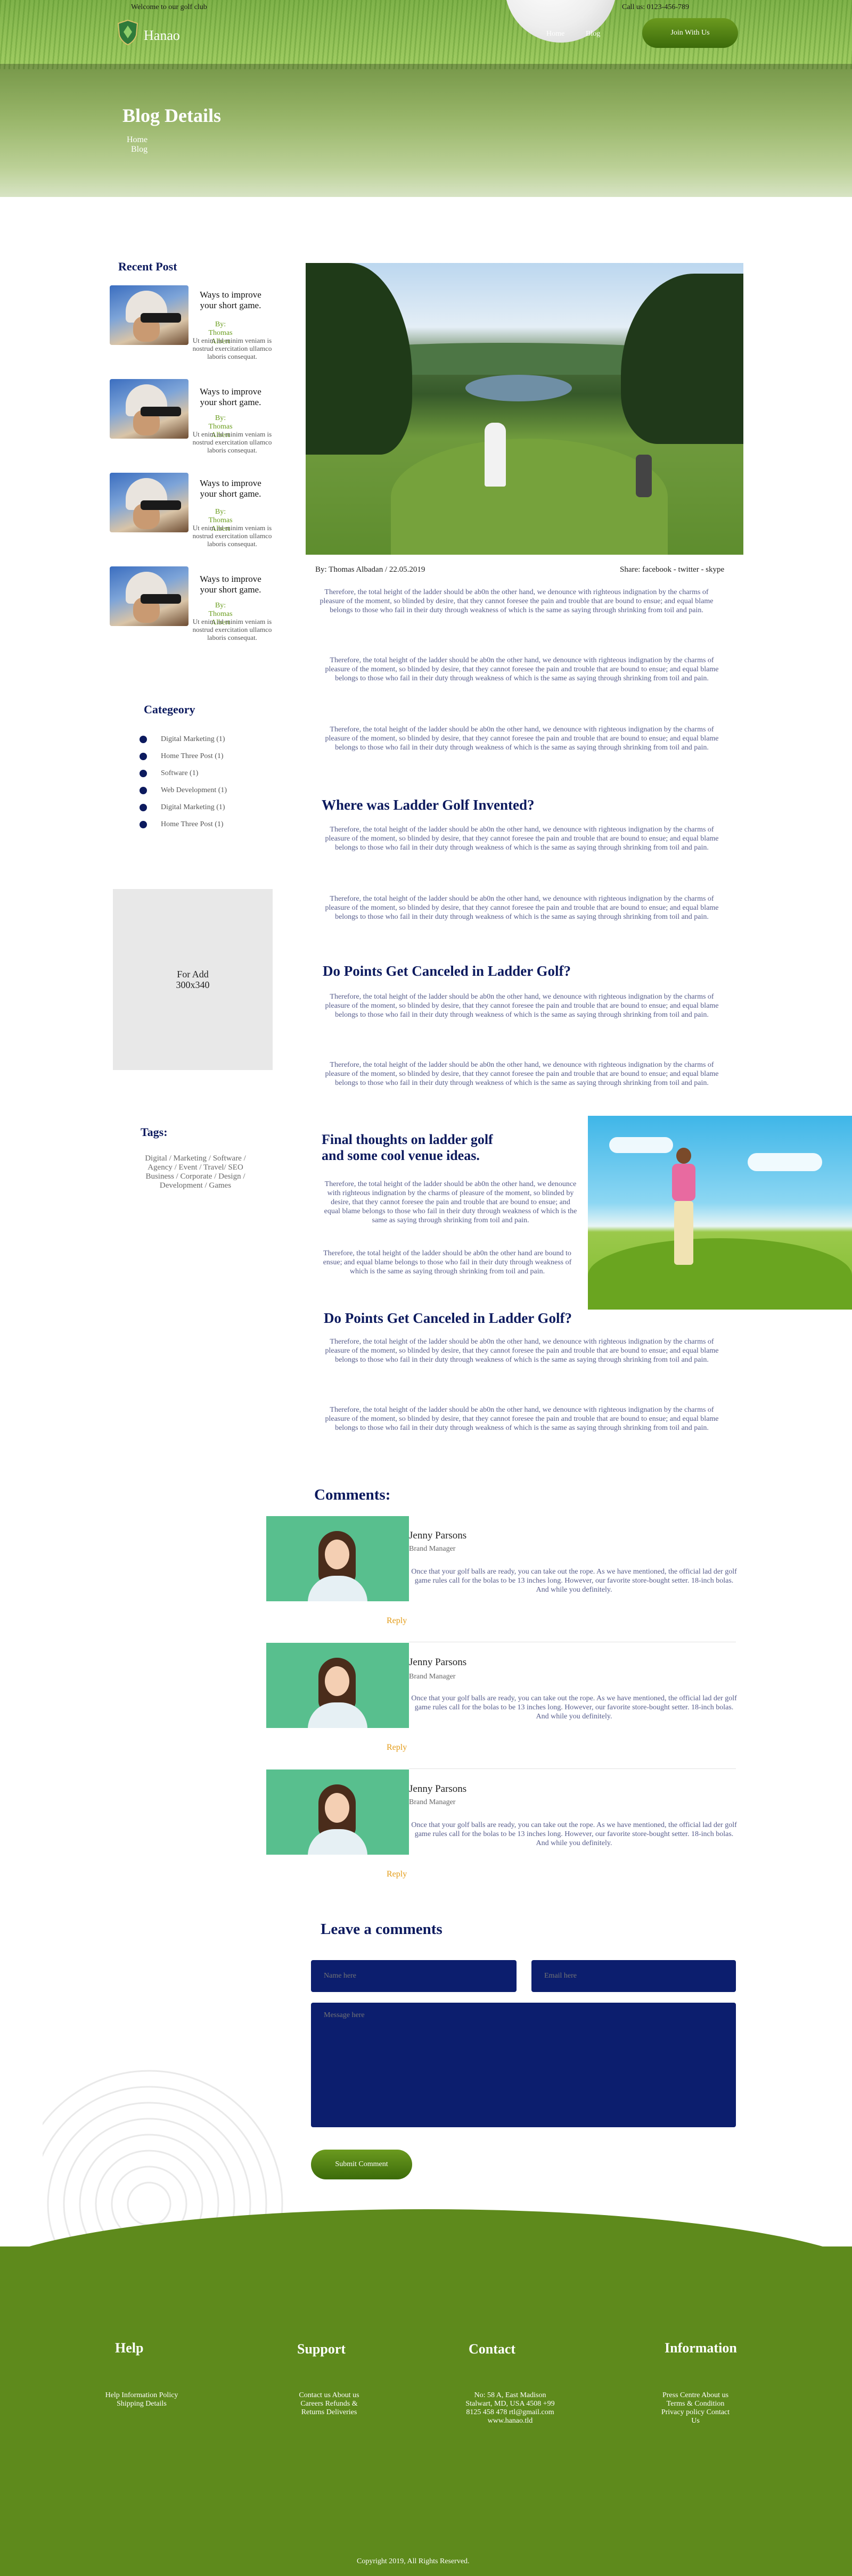 The height and width of the screenshot is (2576, 852). What do you see at coordinates (169, 7) in the screenshot?
I see `welcome-text: Welcome to our golf club` at bounding box center [169, 7].